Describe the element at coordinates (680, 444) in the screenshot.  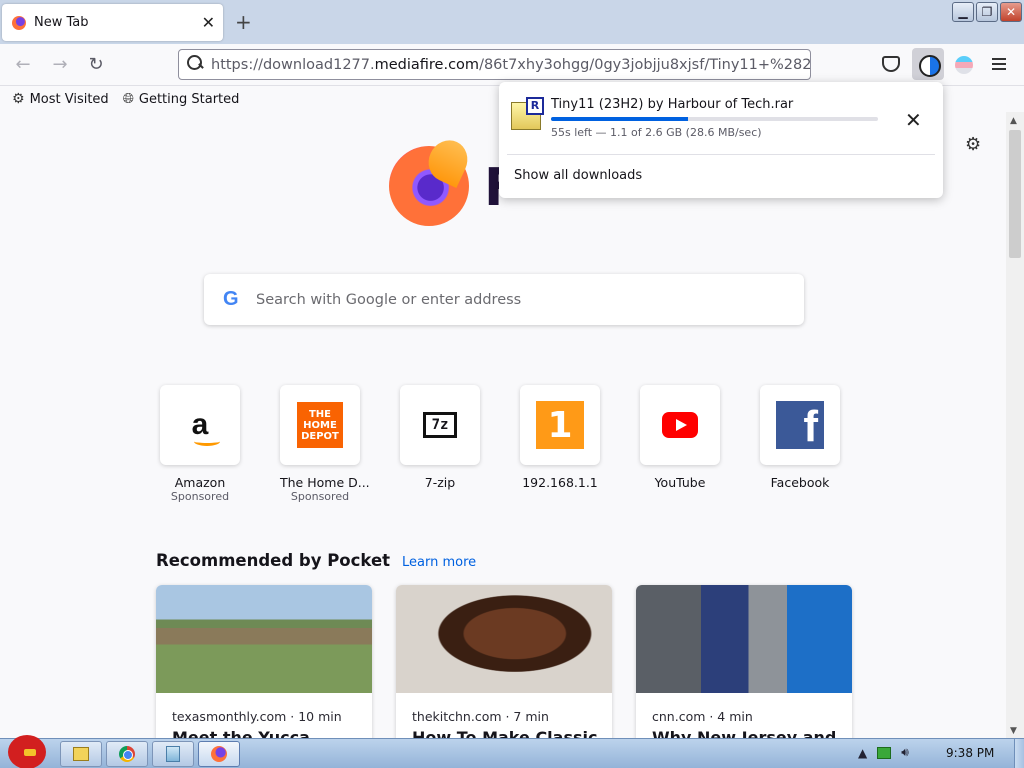
I see `top-site-youtube: YouTube` at that location.